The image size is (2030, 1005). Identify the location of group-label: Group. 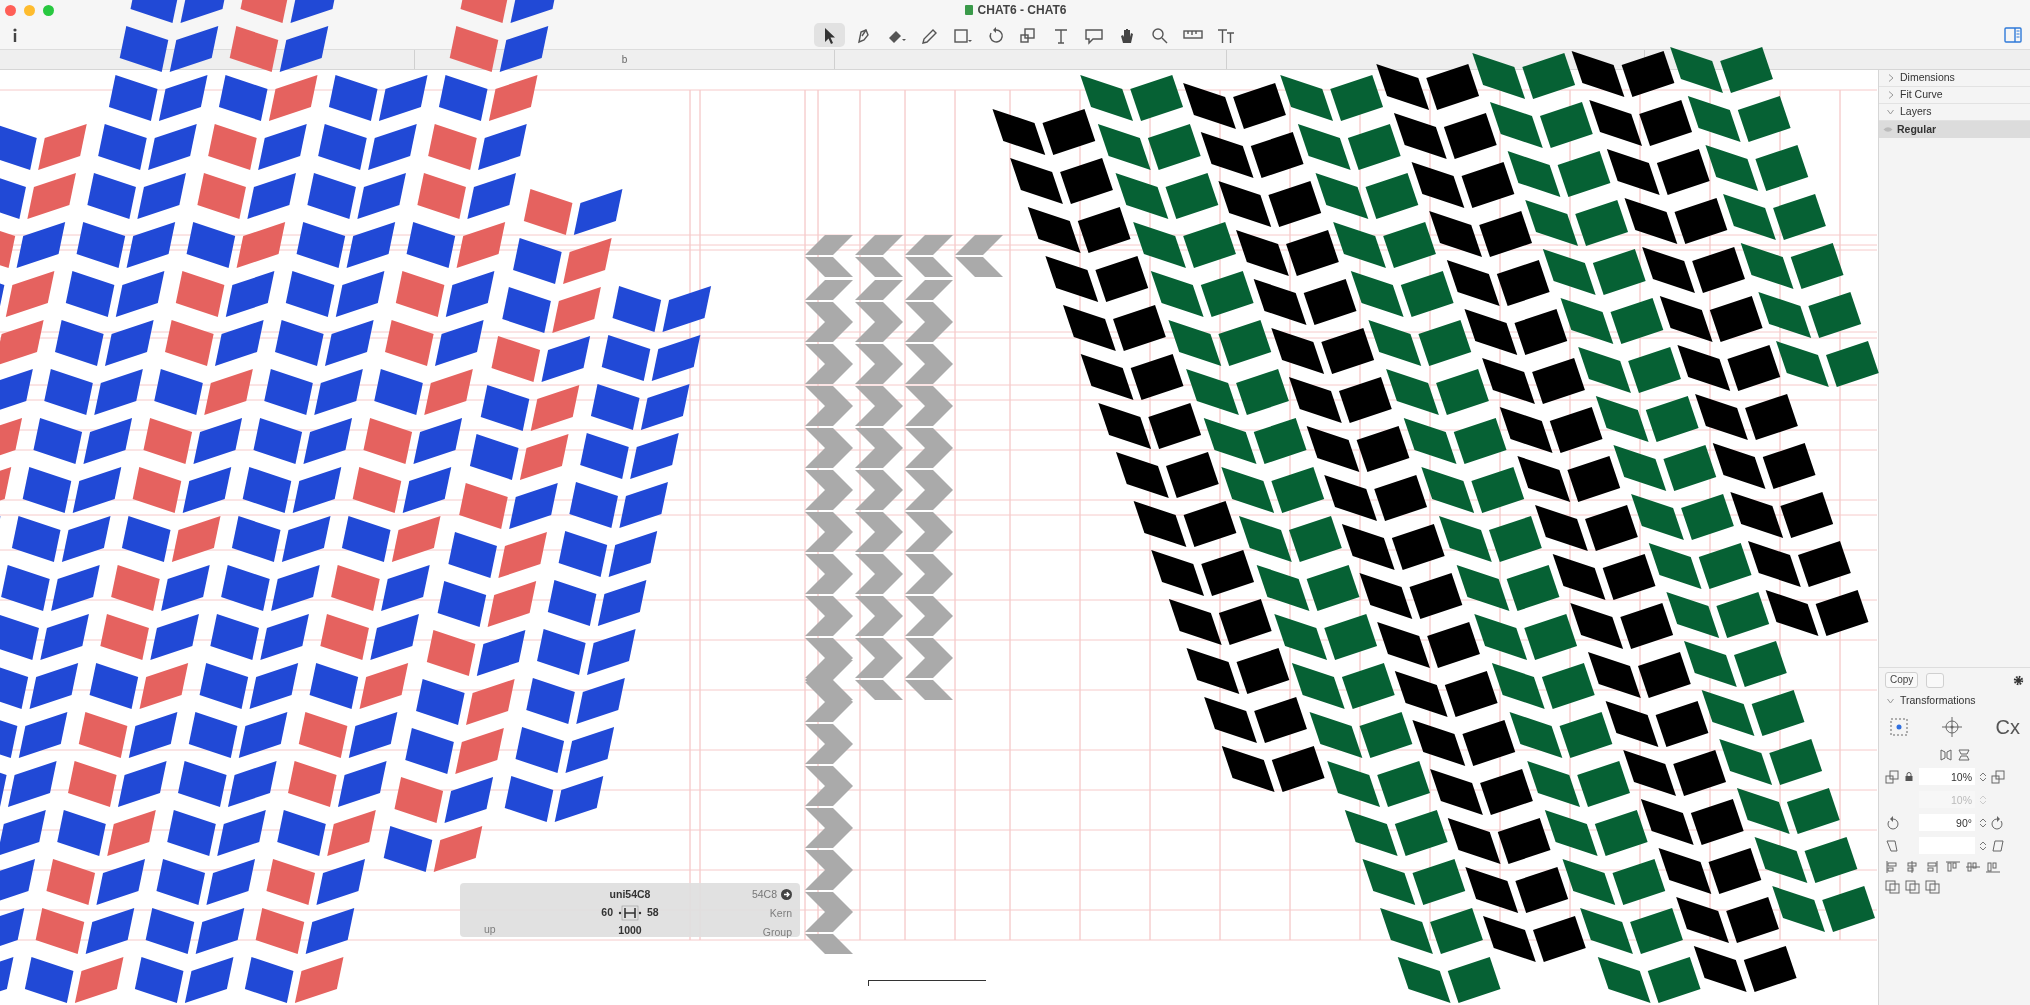
(777, 932).